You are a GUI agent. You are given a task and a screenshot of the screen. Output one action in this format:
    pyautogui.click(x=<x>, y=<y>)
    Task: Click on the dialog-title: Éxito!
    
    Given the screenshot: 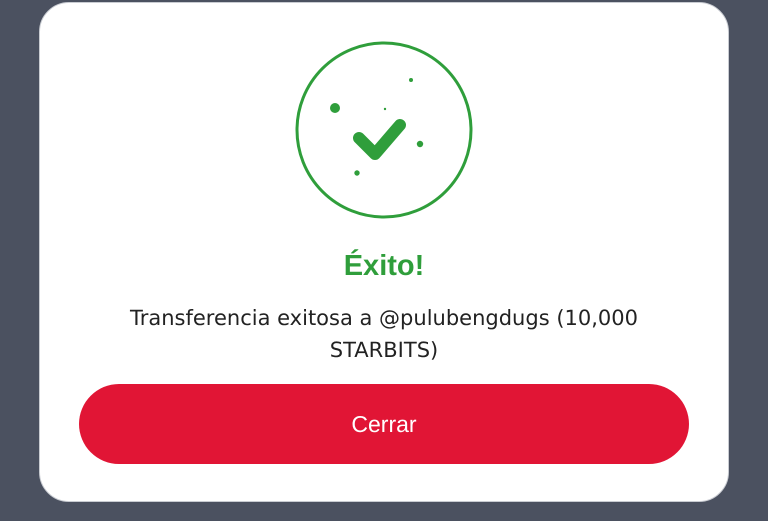 What is the action you would take?
    pyautogui.click(x=384, y=266)
    